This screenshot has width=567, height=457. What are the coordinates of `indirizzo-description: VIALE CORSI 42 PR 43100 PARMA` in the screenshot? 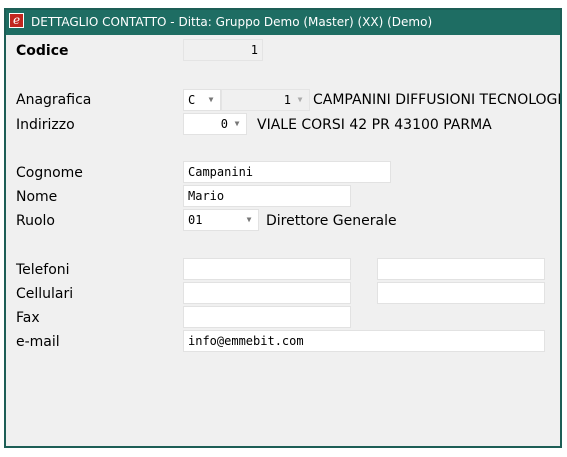 It's located at (374, 125).